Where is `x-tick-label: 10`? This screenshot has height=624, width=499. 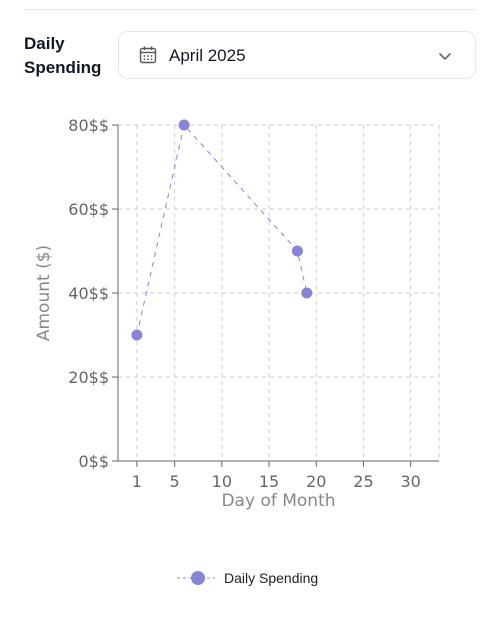
x-tick-label: 10 is located at coordinates (222, 481).